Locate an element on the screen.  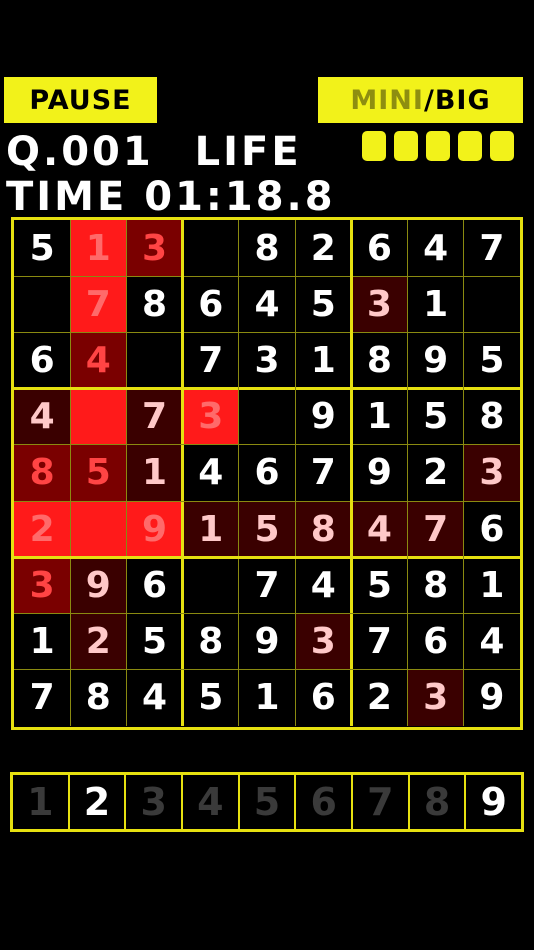
number-key-2: 2 is located at coordinates (98, 802).